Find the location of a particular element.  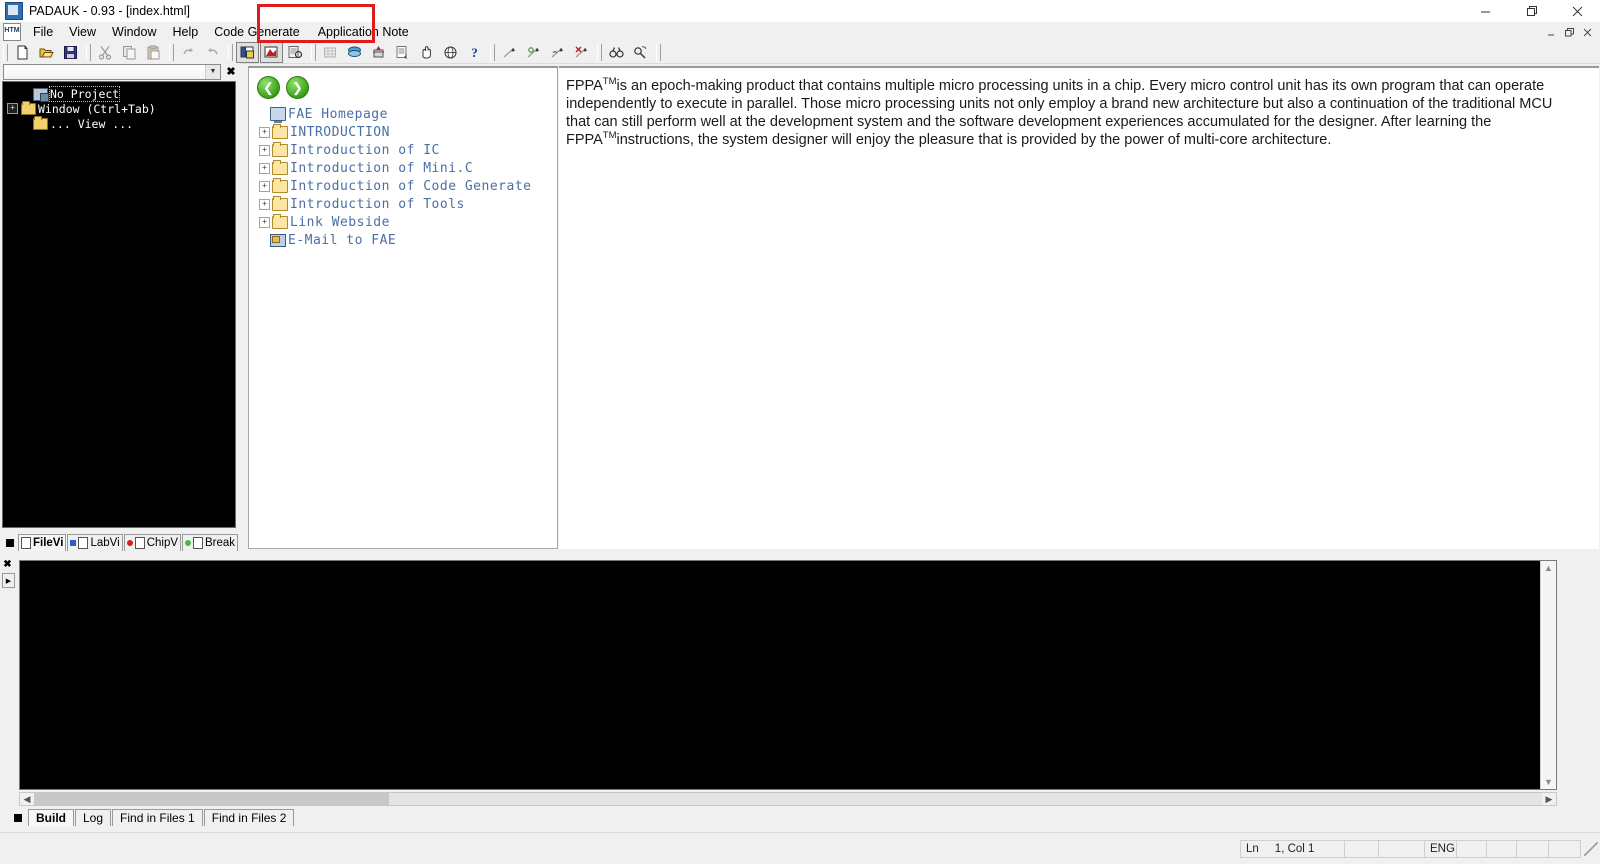

stop-debug-button is located at coordinates (581, 52).